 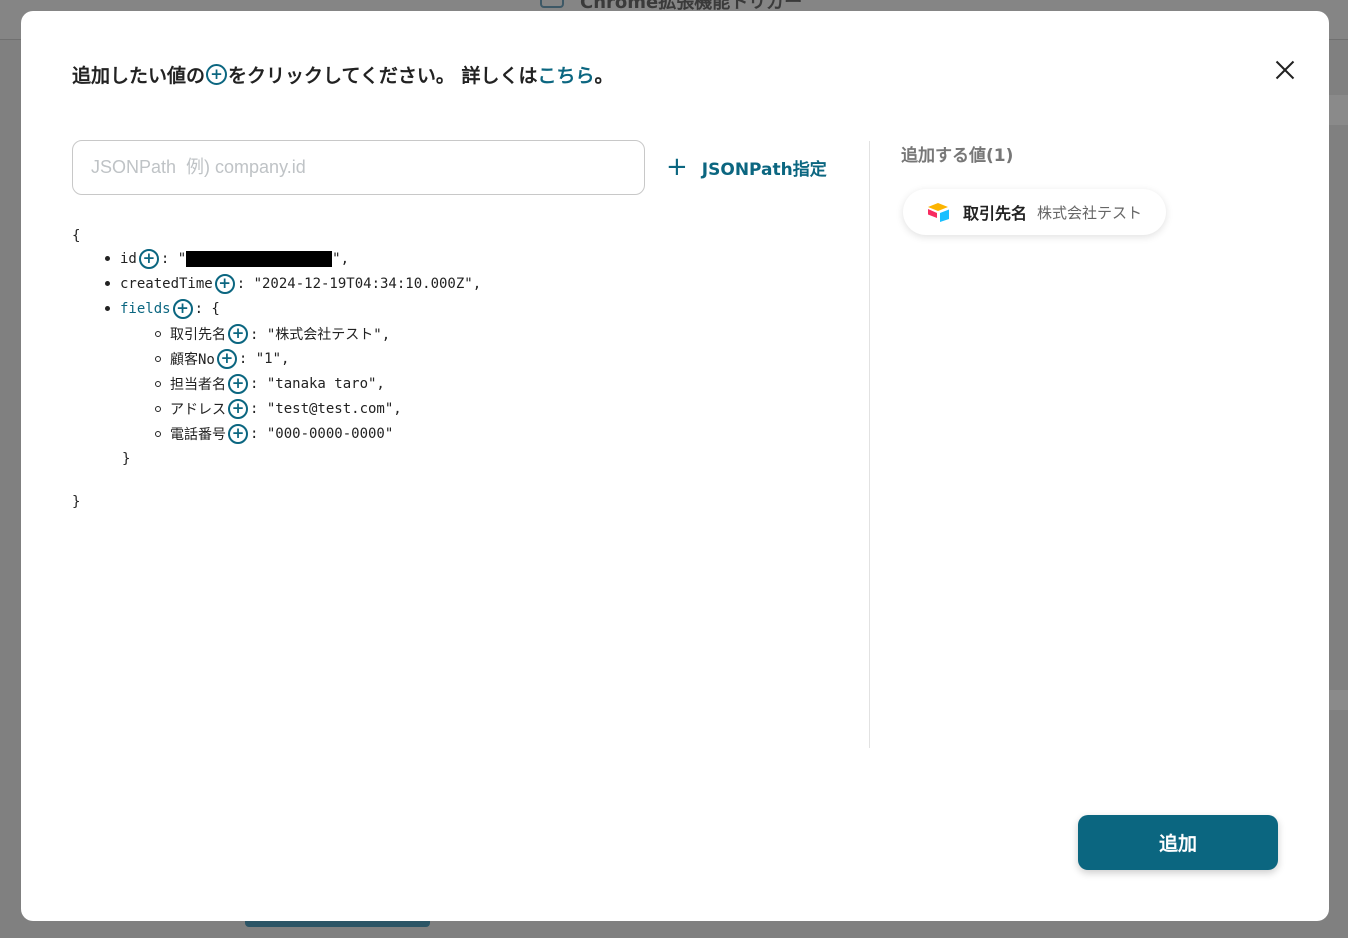 I want to click on jsonpath-input, so click(x=358, y=167).